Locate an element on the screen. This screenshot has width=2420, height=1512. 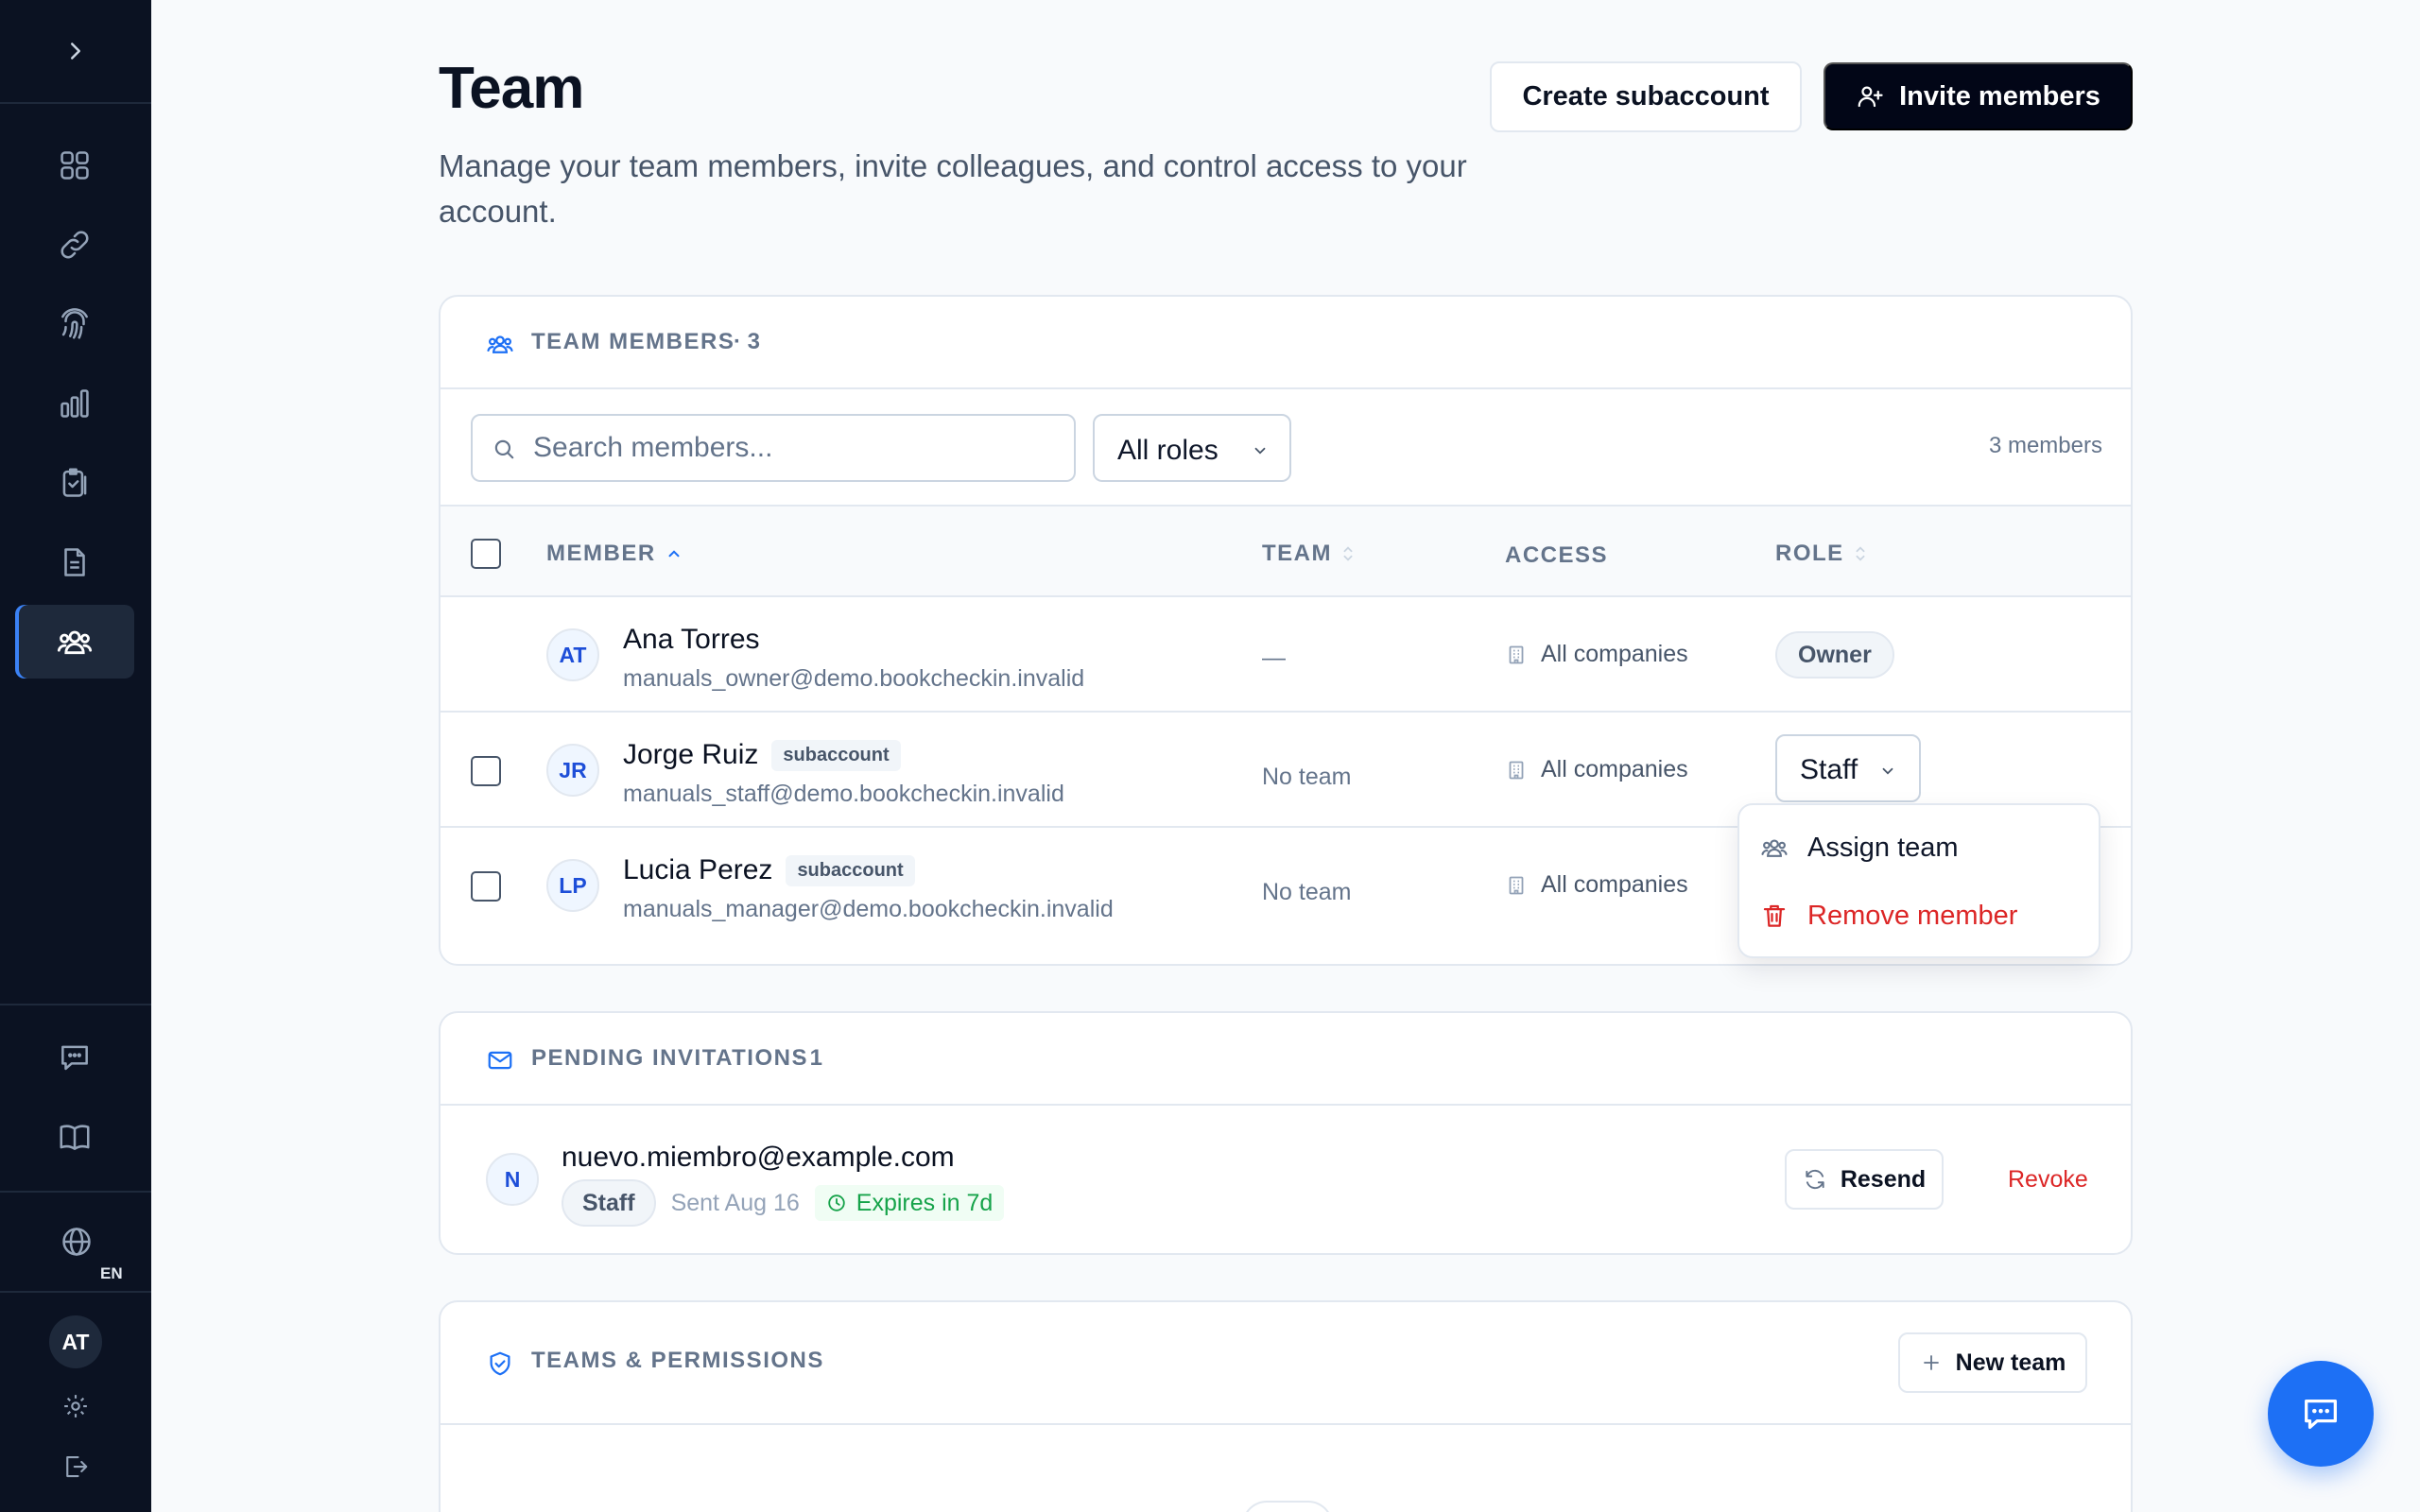
member-access-text: All companies is located at coordinates (1615, 884).